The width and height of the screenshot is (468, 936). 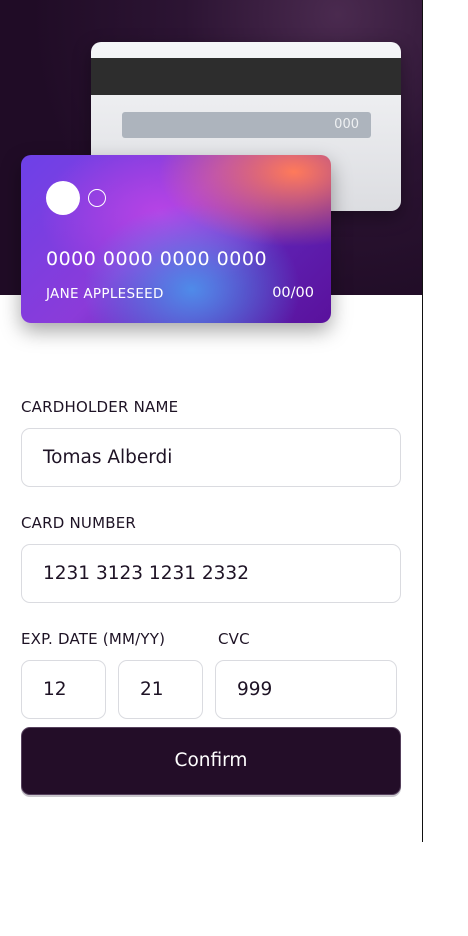 I want to click on cvc-input: 999, so click(x=306, y=689).